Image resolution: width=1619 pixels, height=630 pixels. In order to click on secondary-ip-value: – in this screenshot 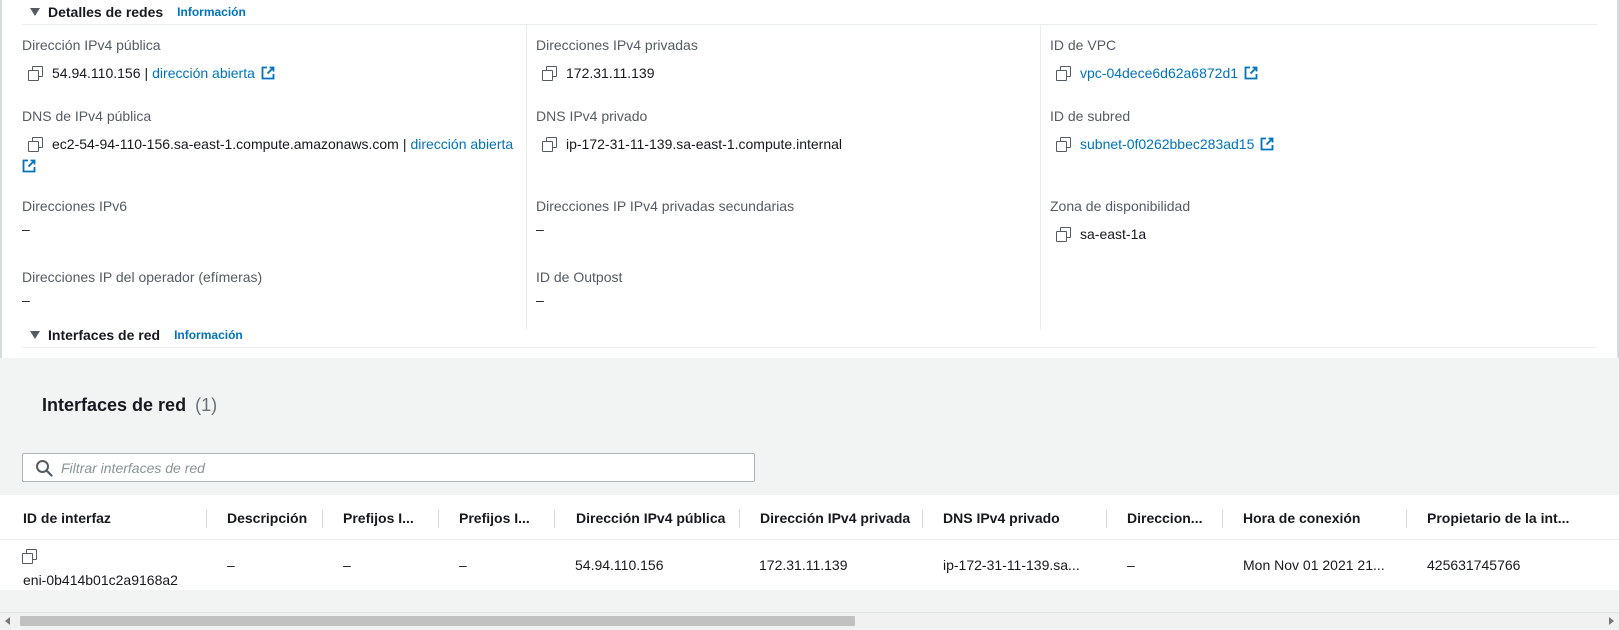, I will do `click(540, 229)`.